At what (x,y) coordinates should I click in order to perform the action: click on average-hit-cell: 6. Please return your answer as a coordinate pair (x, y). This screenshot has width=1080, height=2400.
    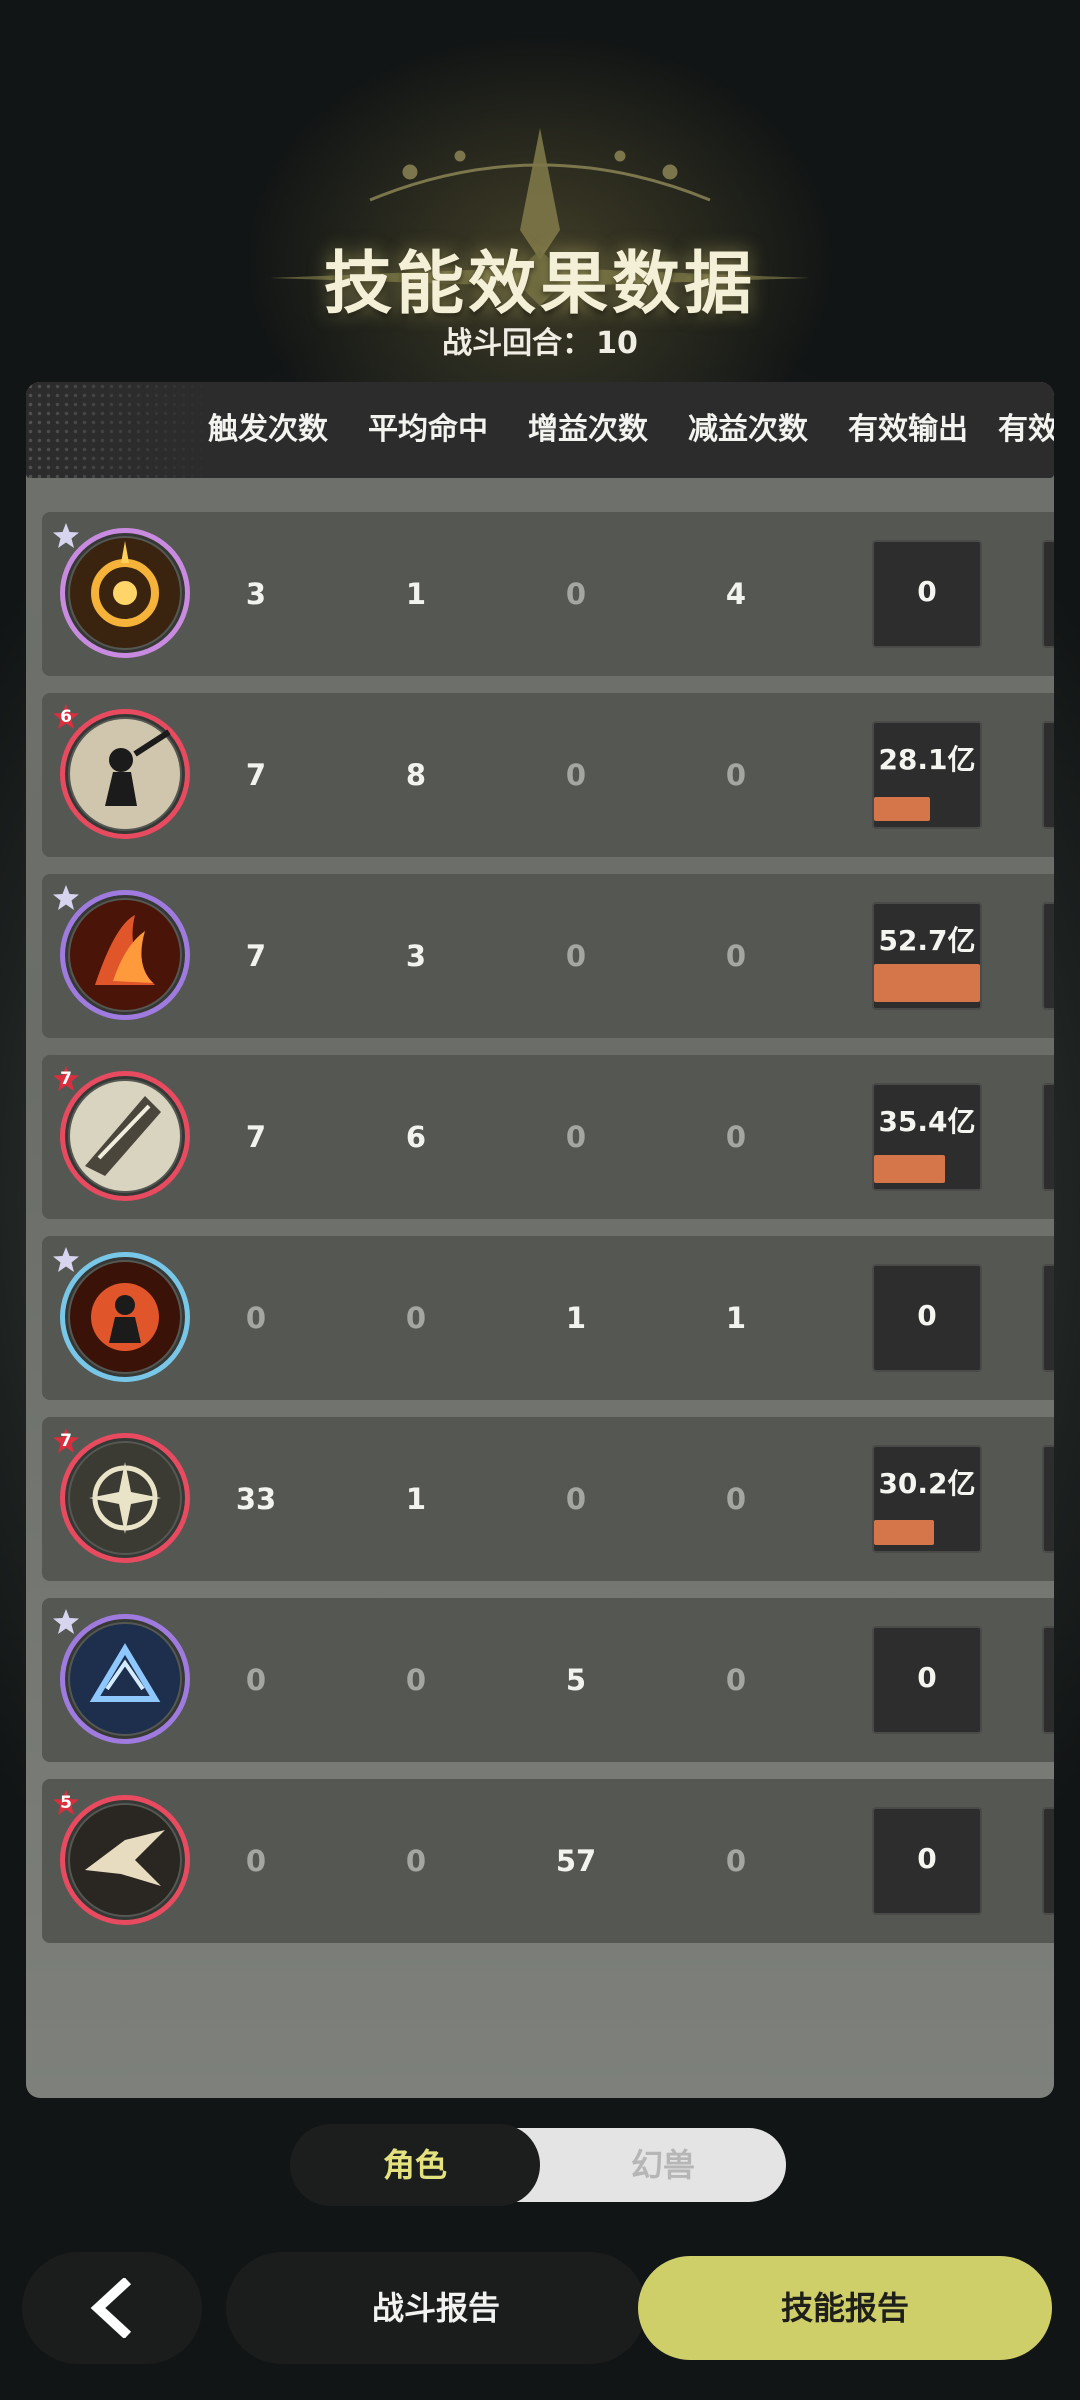
    Looking at the image, I should click on (416, 1137).